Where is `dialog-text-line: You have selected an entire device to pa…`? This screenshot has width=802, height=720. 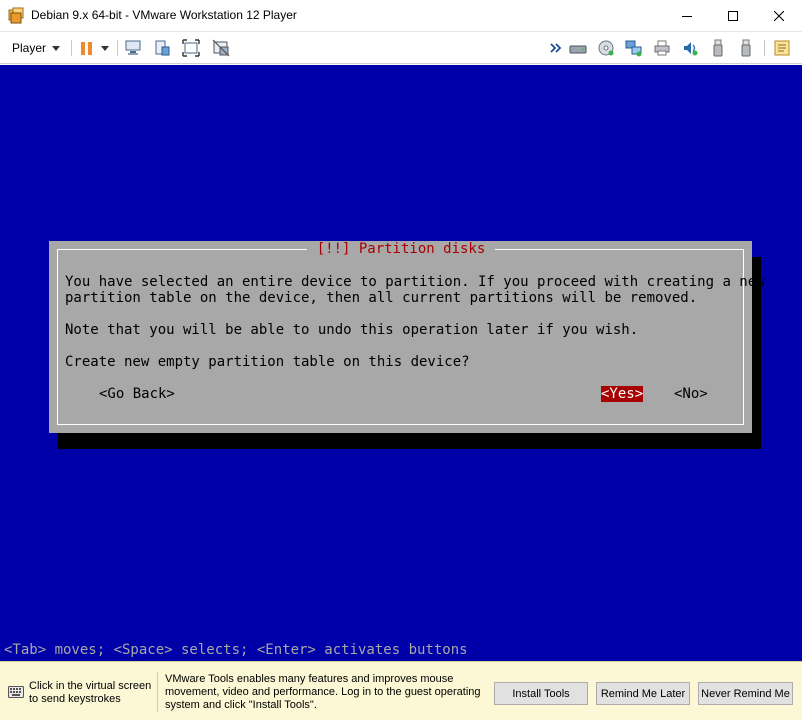 dialog-text-line: You have selected an entire device to pa… is located at coordinates (415, 282).